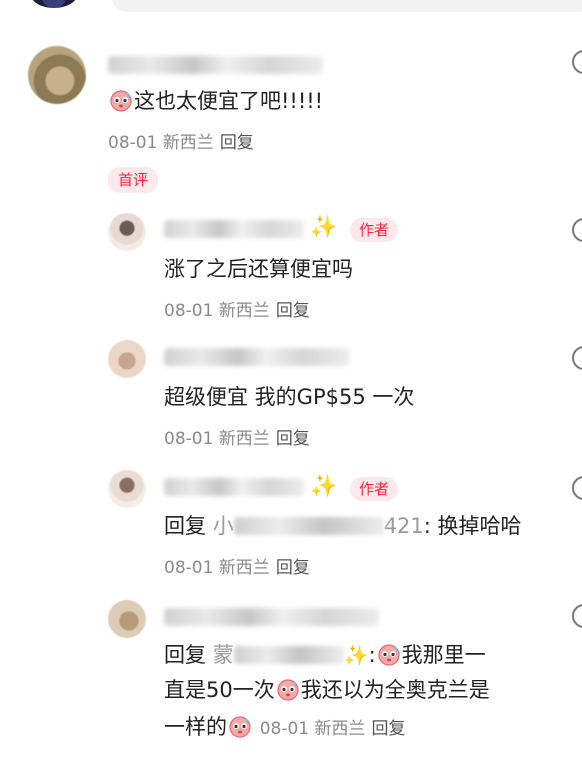  What do you see at coordinates (327, 689) in the screenshot?
I see `comment-text-line: 直是50一次 我还以为全奥克兰是` at bounding box center [327, 689].